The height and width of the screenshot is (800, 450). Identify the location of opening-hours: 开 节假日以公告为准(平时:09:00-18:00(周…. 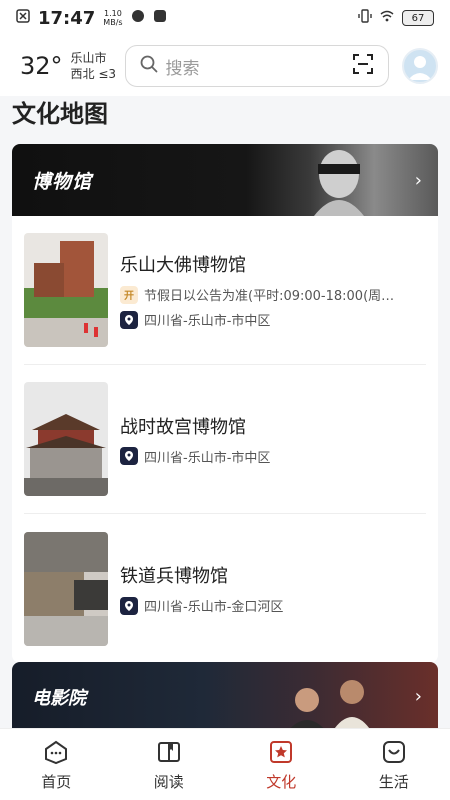
(273, 294).